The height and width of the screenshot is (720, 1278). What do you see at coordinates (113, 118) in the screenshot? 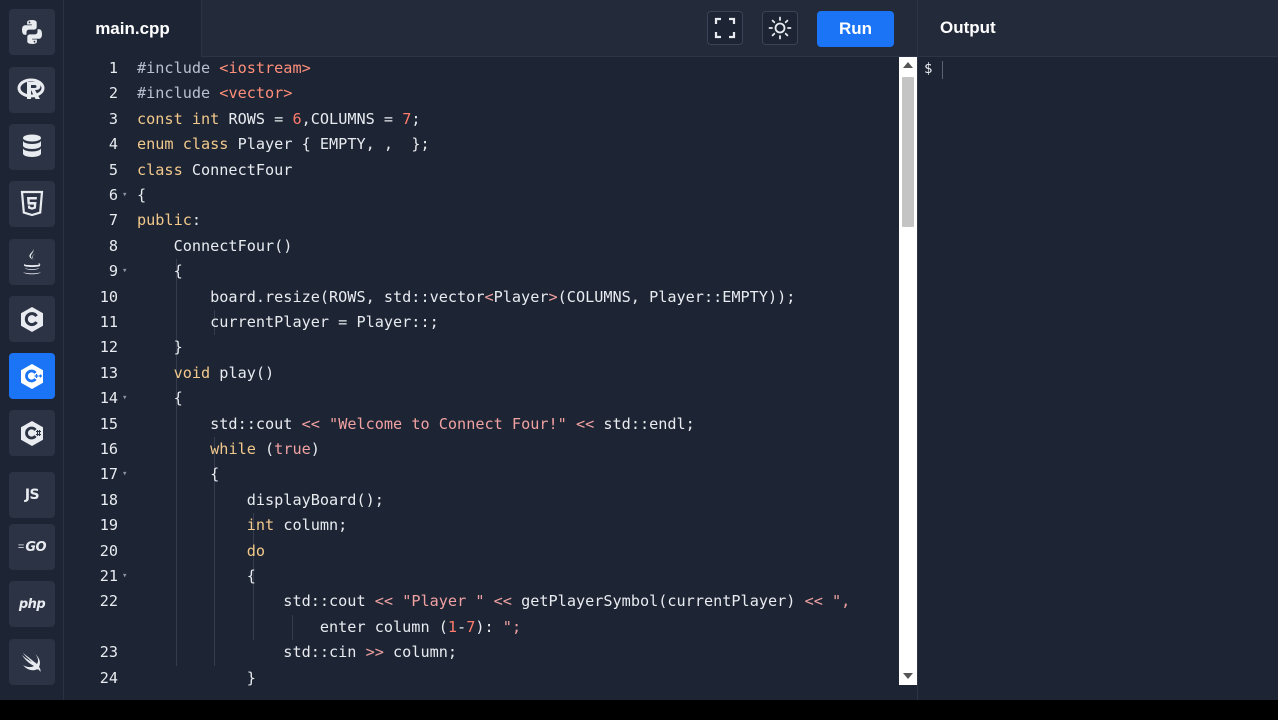
I see `line-number: 3` at bounding box center [113, 118].